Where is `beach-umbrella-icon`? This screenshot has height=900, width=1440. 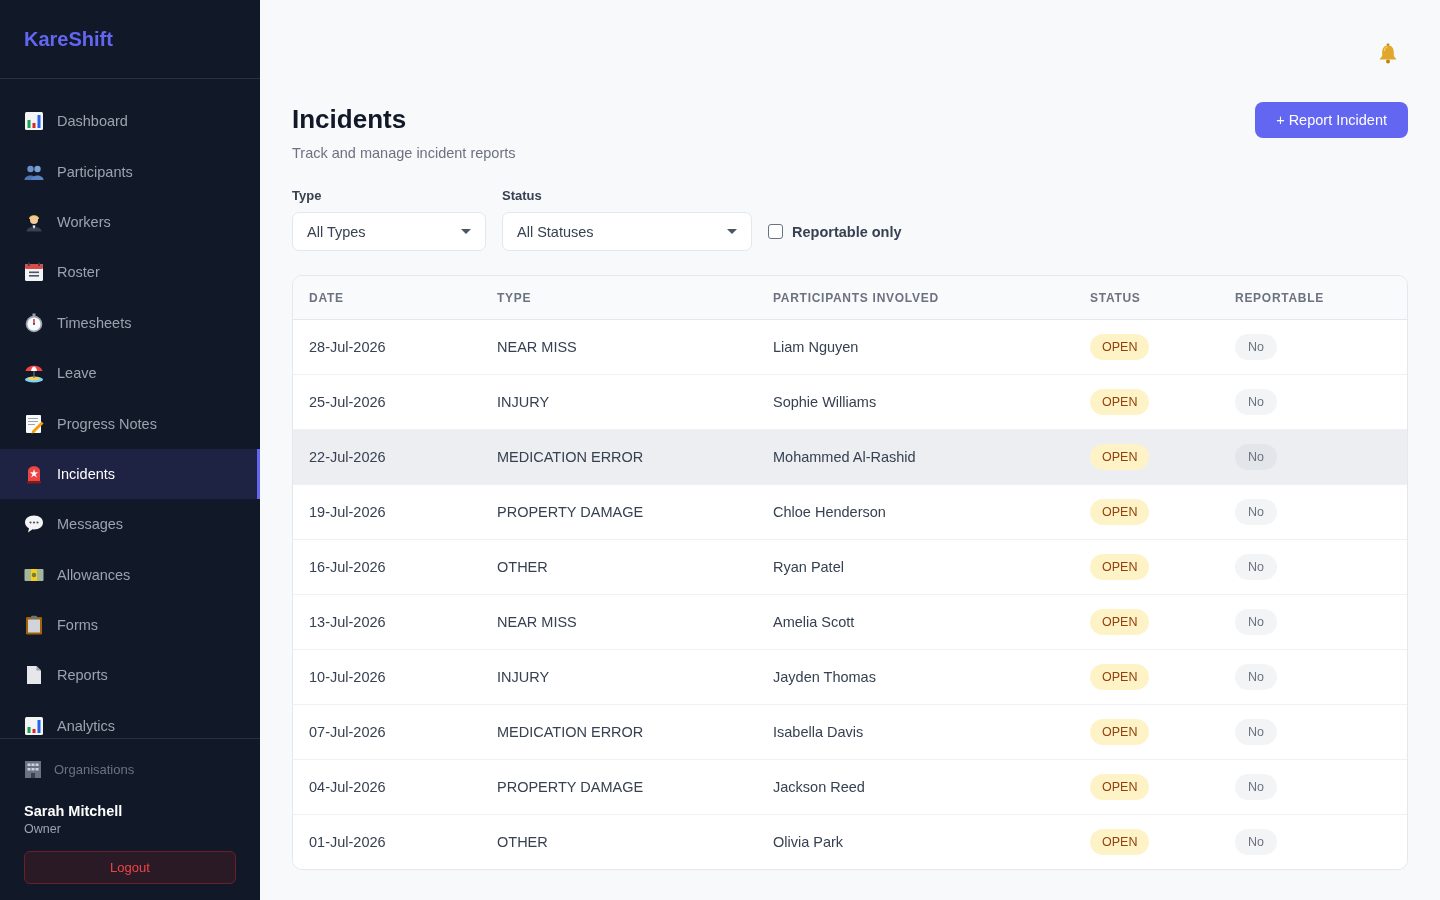
beach-umbrella-icon is located at coordinates (34, 373).